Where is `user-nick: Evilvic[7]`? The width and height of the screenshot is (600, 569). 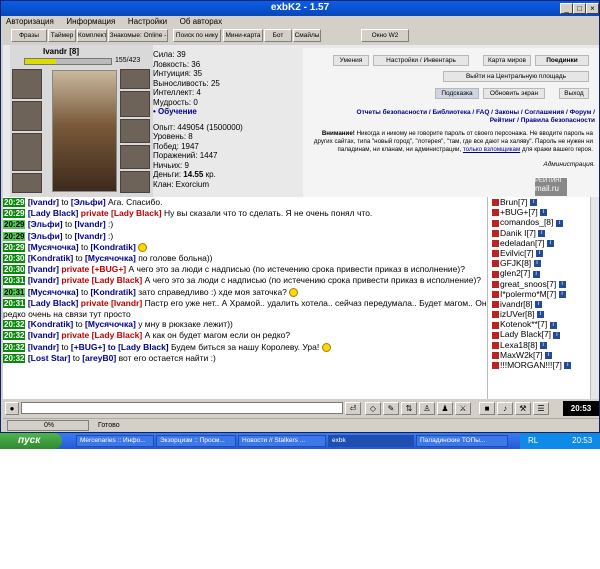
user-nick: Evilvic[7] is located at coordinates (517, 253).